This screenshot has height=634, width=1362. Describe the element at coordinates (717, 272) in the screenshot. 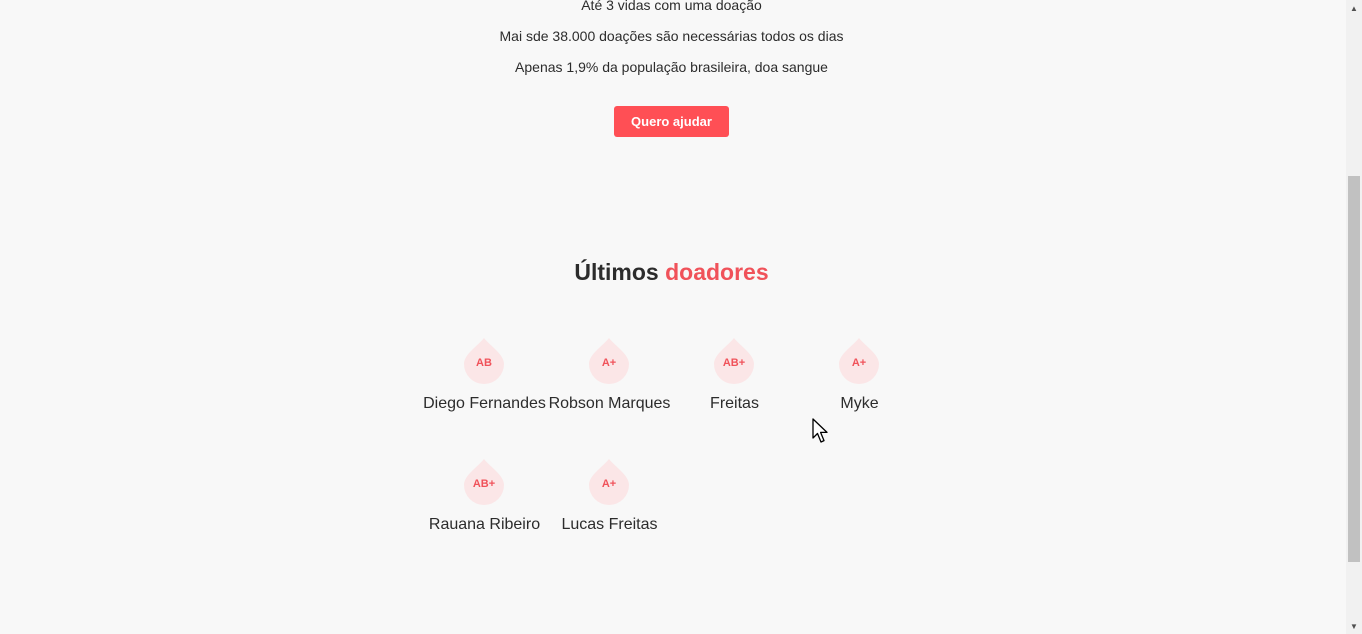

I see `section-title-accent: doadores` at that location.